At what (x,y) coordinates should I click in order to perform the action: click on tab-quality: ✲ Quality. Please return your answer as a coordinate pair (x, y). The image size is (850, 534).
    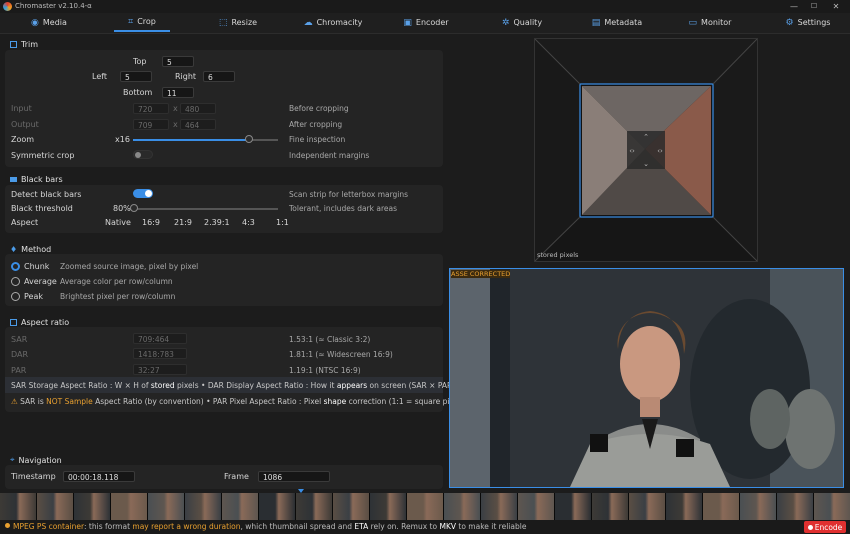
    Looking at the image, I should click on (522, 22).